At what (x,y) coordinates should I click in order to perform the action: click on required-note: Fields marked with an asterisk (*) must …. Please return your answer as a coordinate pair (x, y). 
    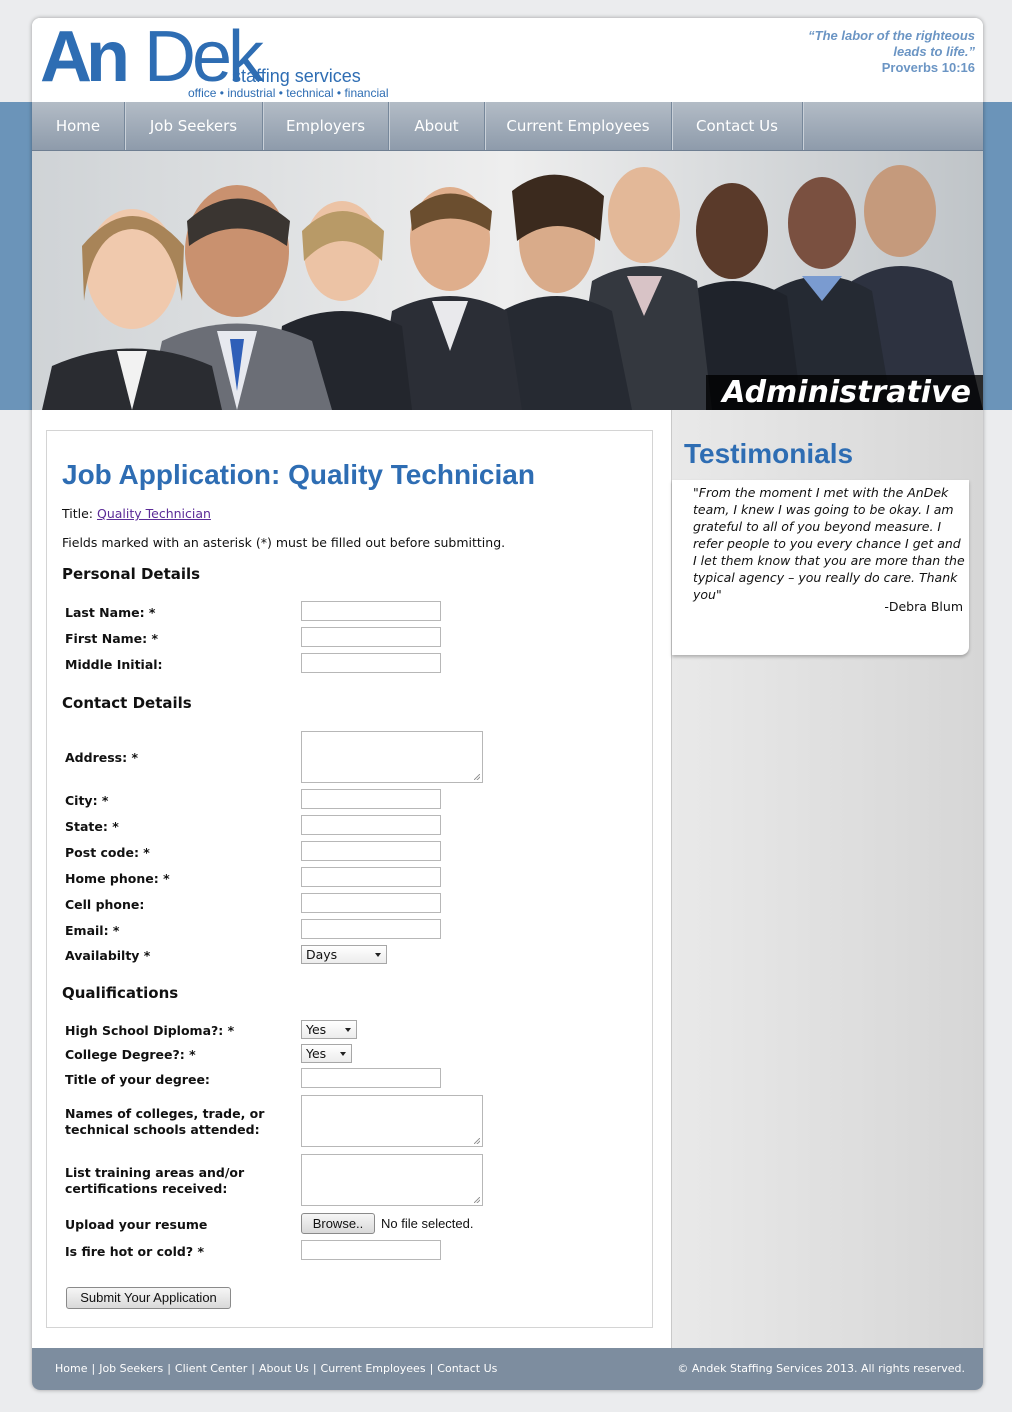
    Looking at the image, I should click on (284, 542).